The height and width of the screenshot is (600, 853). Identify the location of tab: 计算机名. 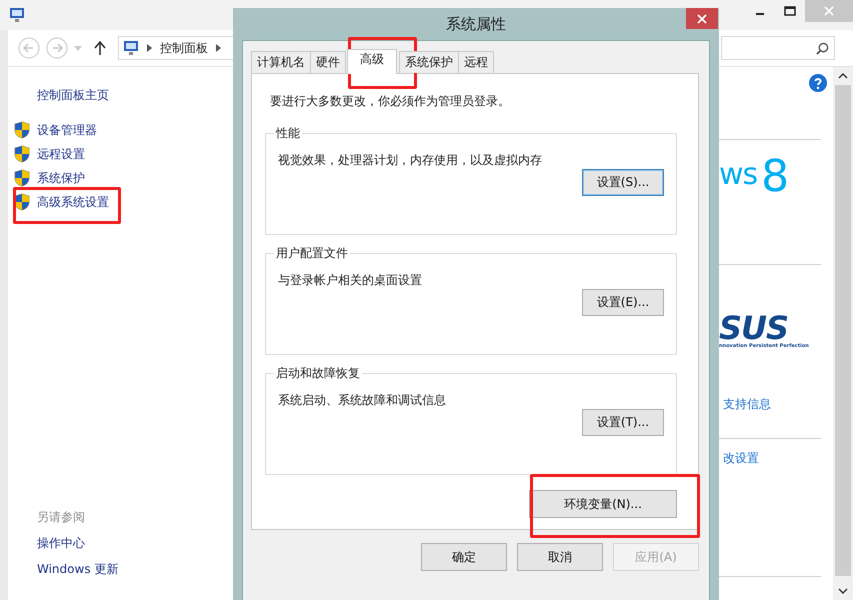
(281, 62).